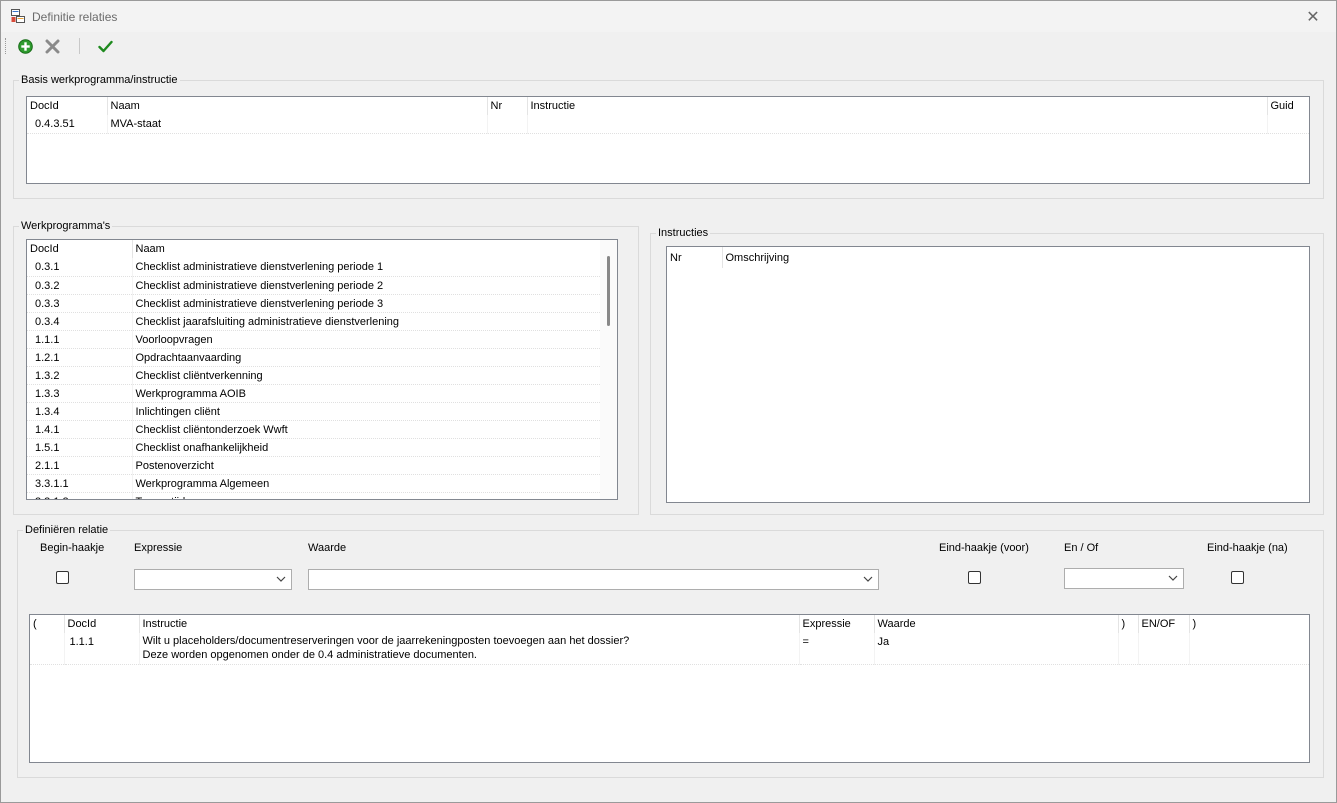 This screenshot has width=1337, height=803. Describe the element at coordinates (1288, 106) in the screenshot. I see `column-header-guid: Guid` at that location.